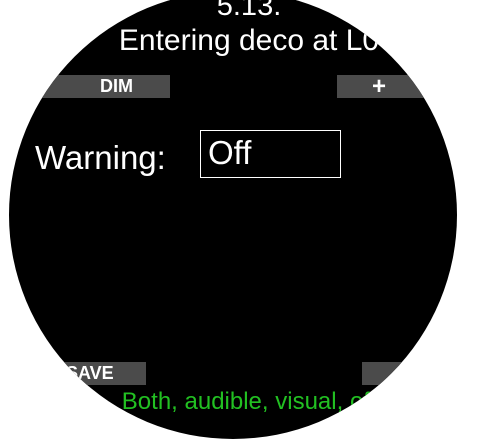  Describe the element at coordinates (100, 157) in the screenshot. I see `warning-label: Warning:` at that location.